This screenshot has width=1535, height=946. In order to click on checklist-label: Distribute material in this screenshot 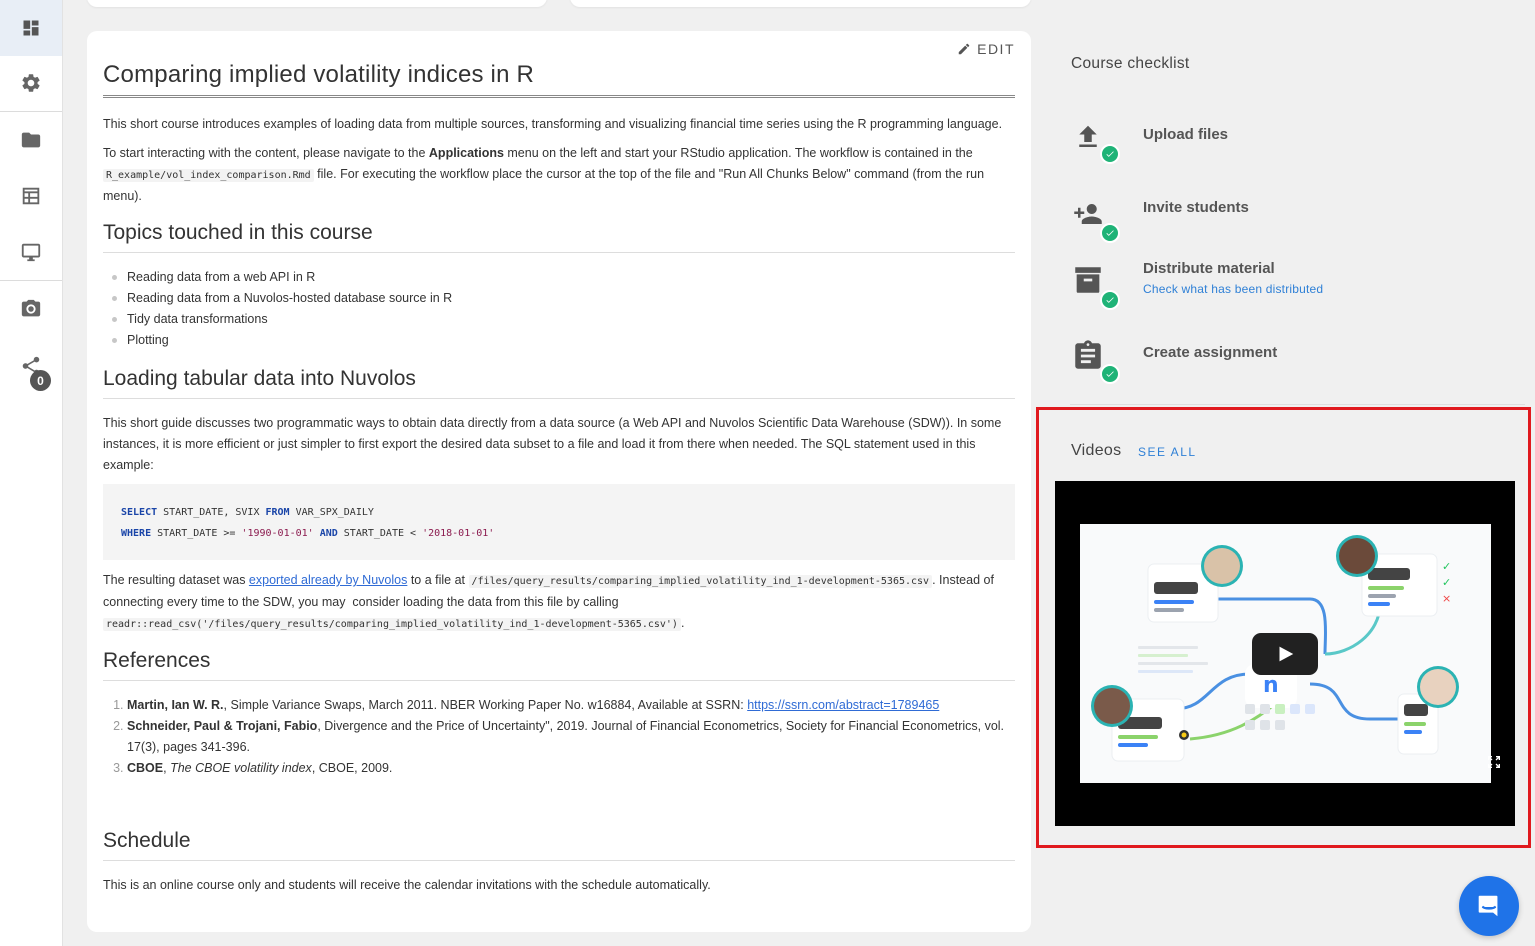, I will do `click(1209, 268)`.